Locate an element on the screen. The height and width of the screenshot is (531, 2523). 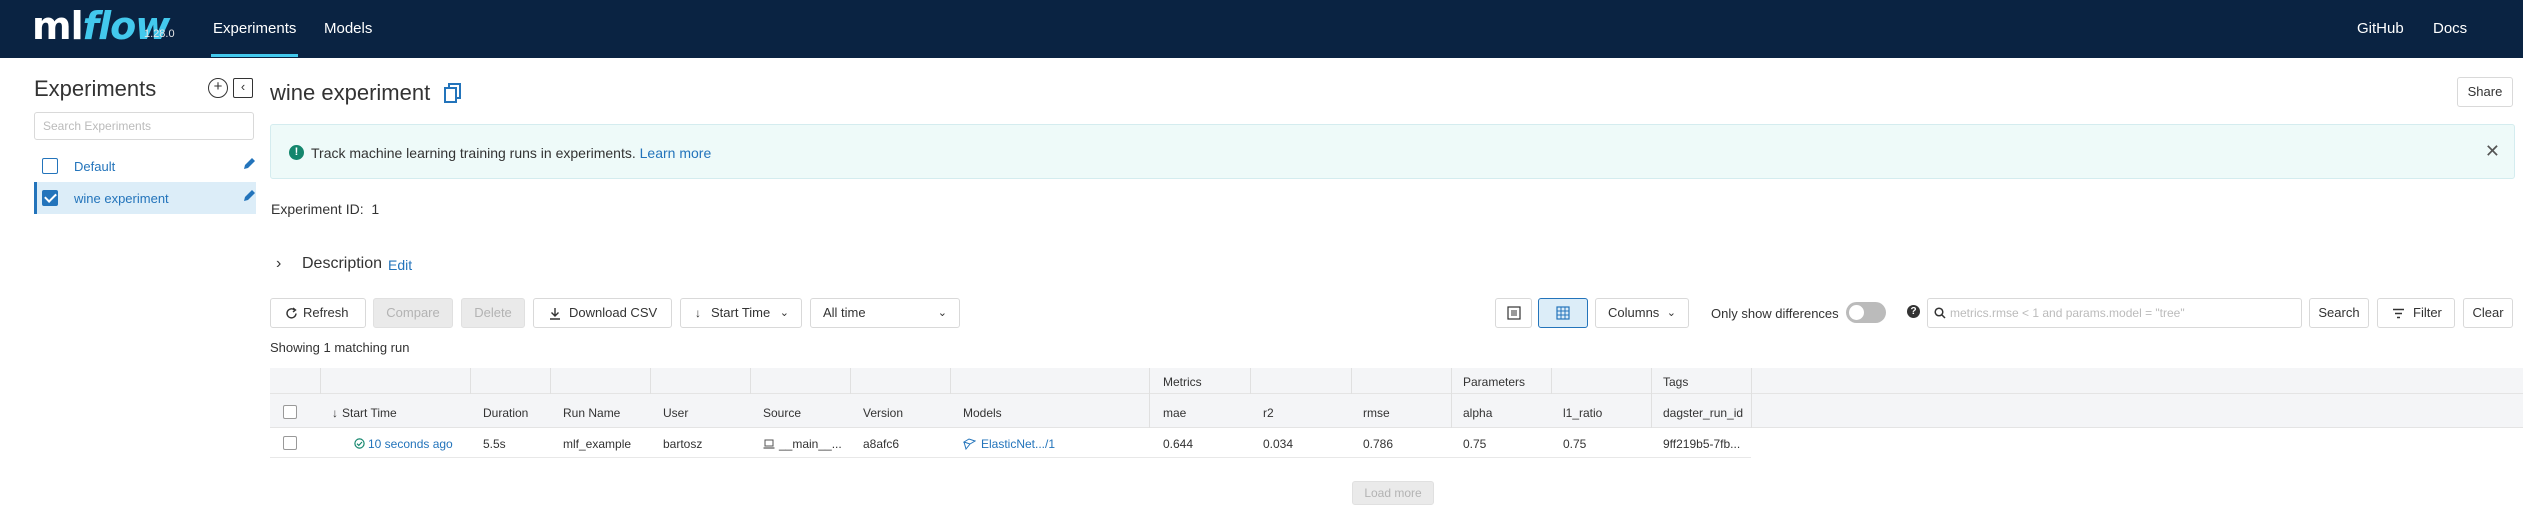
cell-l1-ratio: 0.75 is located at coordinates (1575, 444).